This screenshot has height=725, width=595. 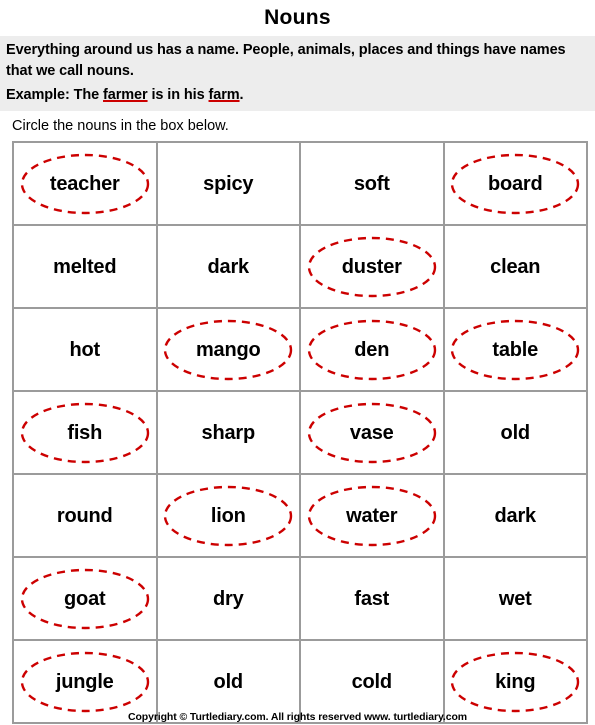 I want to click on word-label: board, so click(x=515, y=183).